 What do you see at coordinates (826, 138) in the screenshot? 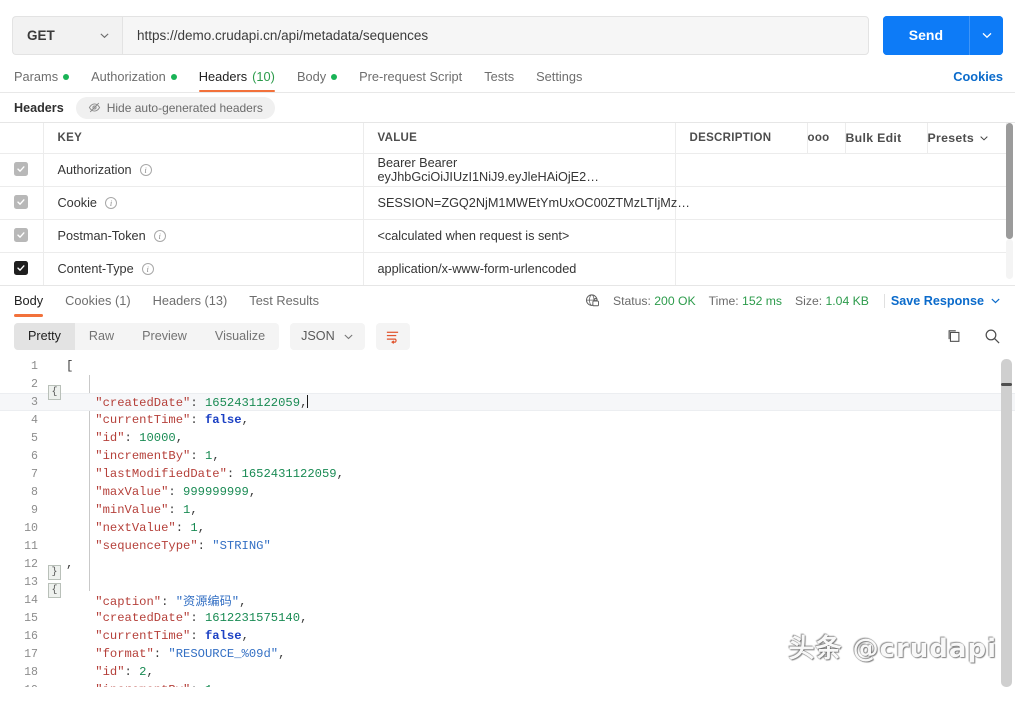
I see `column-options-button: ooo` at bounding box center [826, 138].